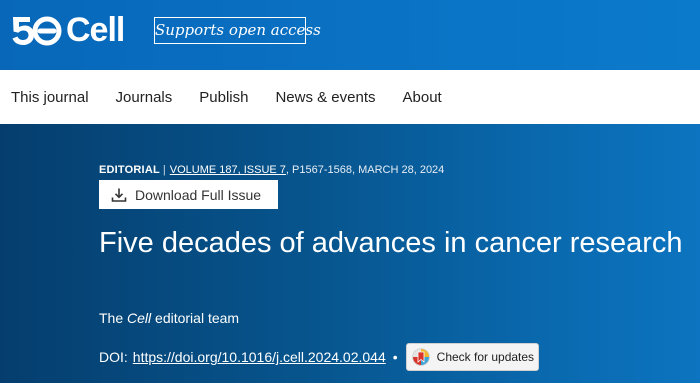 The height and width of the screenshot is (383, 700). What do you see at coordinates (111, 318) in the screenshot?
I see `authors-prefix: The` at bounding box center [111, 318].